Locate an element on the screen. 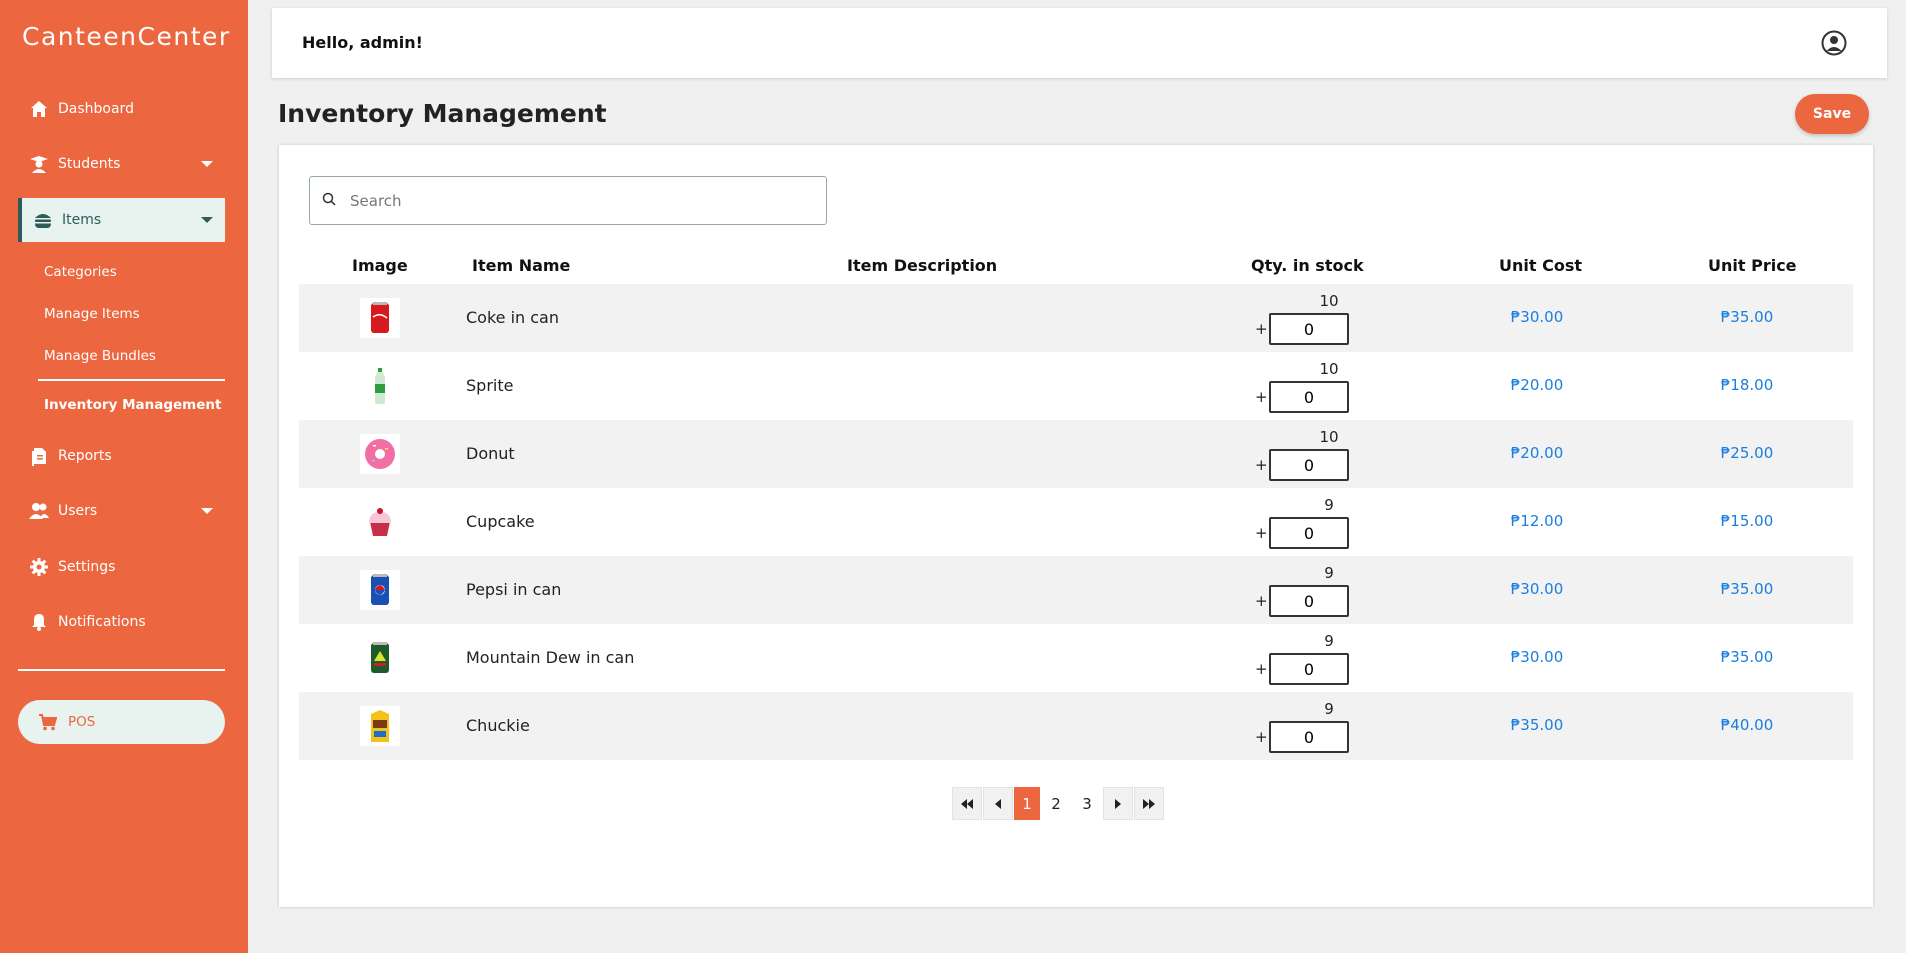  users-icon is located at coordinates (39, 511).